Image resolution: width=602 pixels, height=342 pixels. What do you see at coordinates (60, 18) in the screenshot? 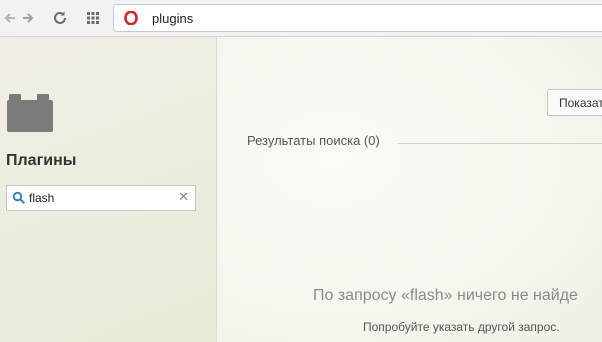
I see `reload-icon` at bounding box center [60, 18].